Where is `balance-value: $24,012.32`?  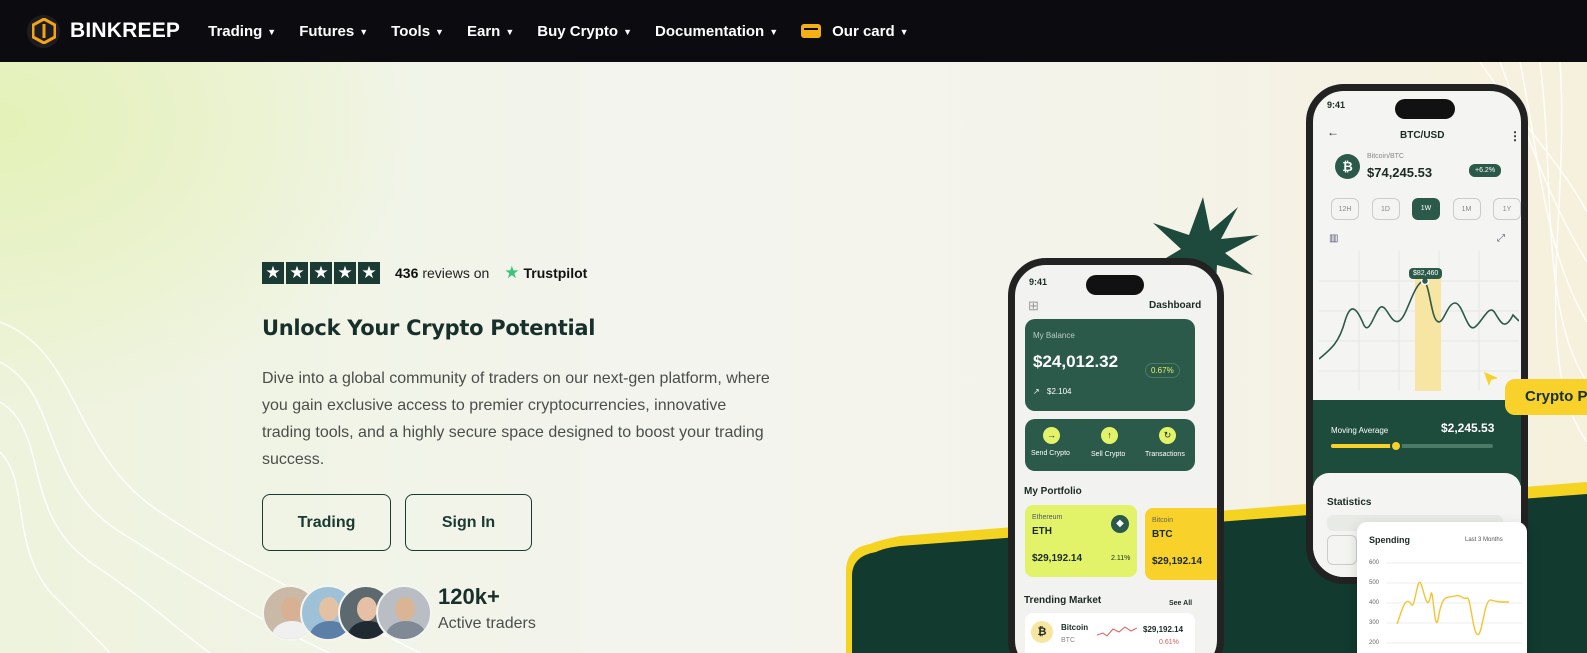 balance-value: $24,012.32 is located at coordinates (1076, 361).